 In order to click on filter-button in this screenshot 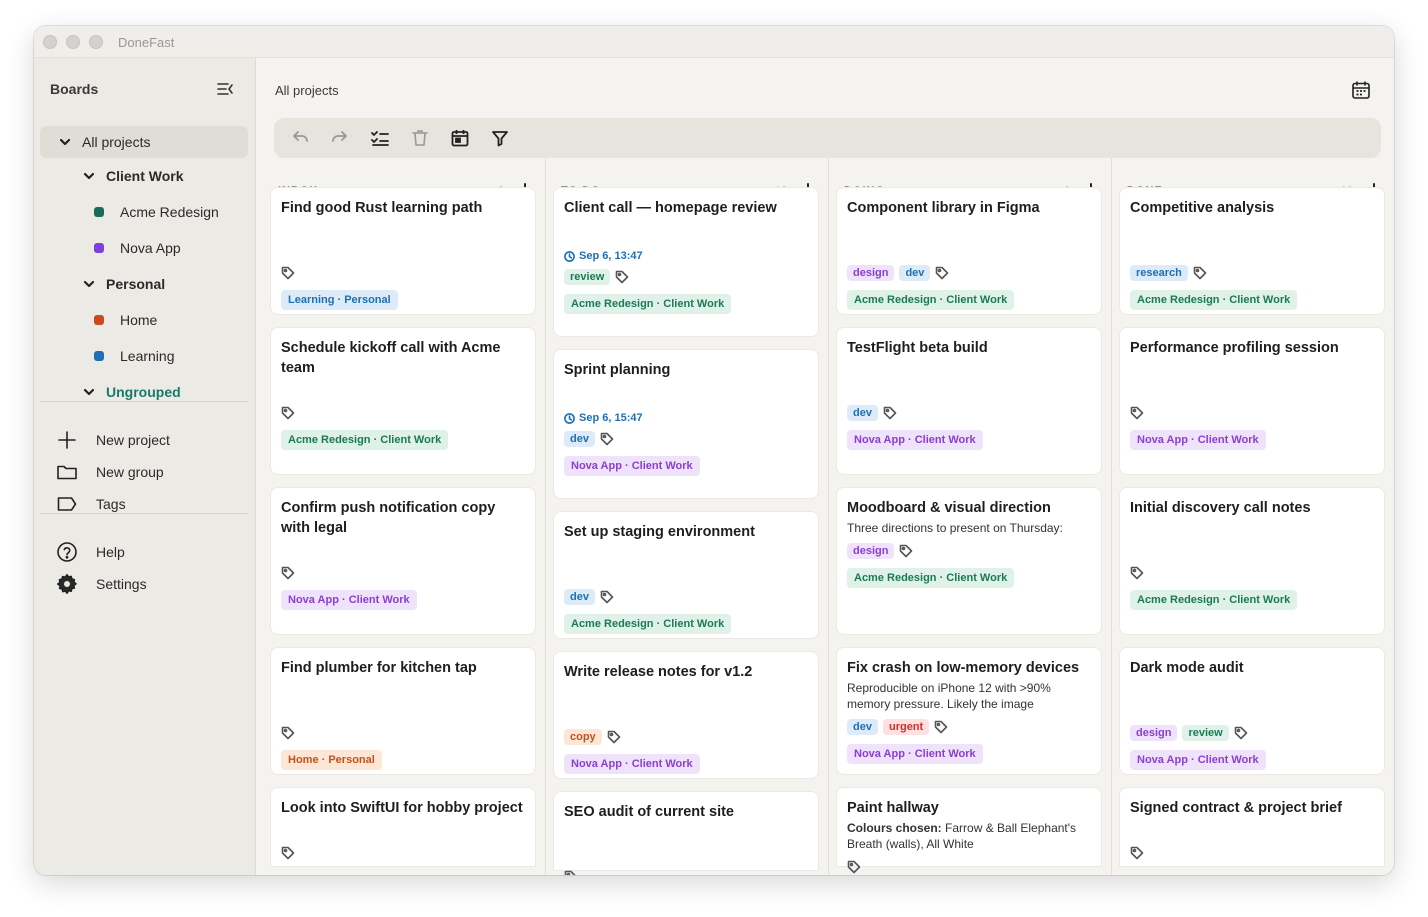, I will do `click(500, 138)`.